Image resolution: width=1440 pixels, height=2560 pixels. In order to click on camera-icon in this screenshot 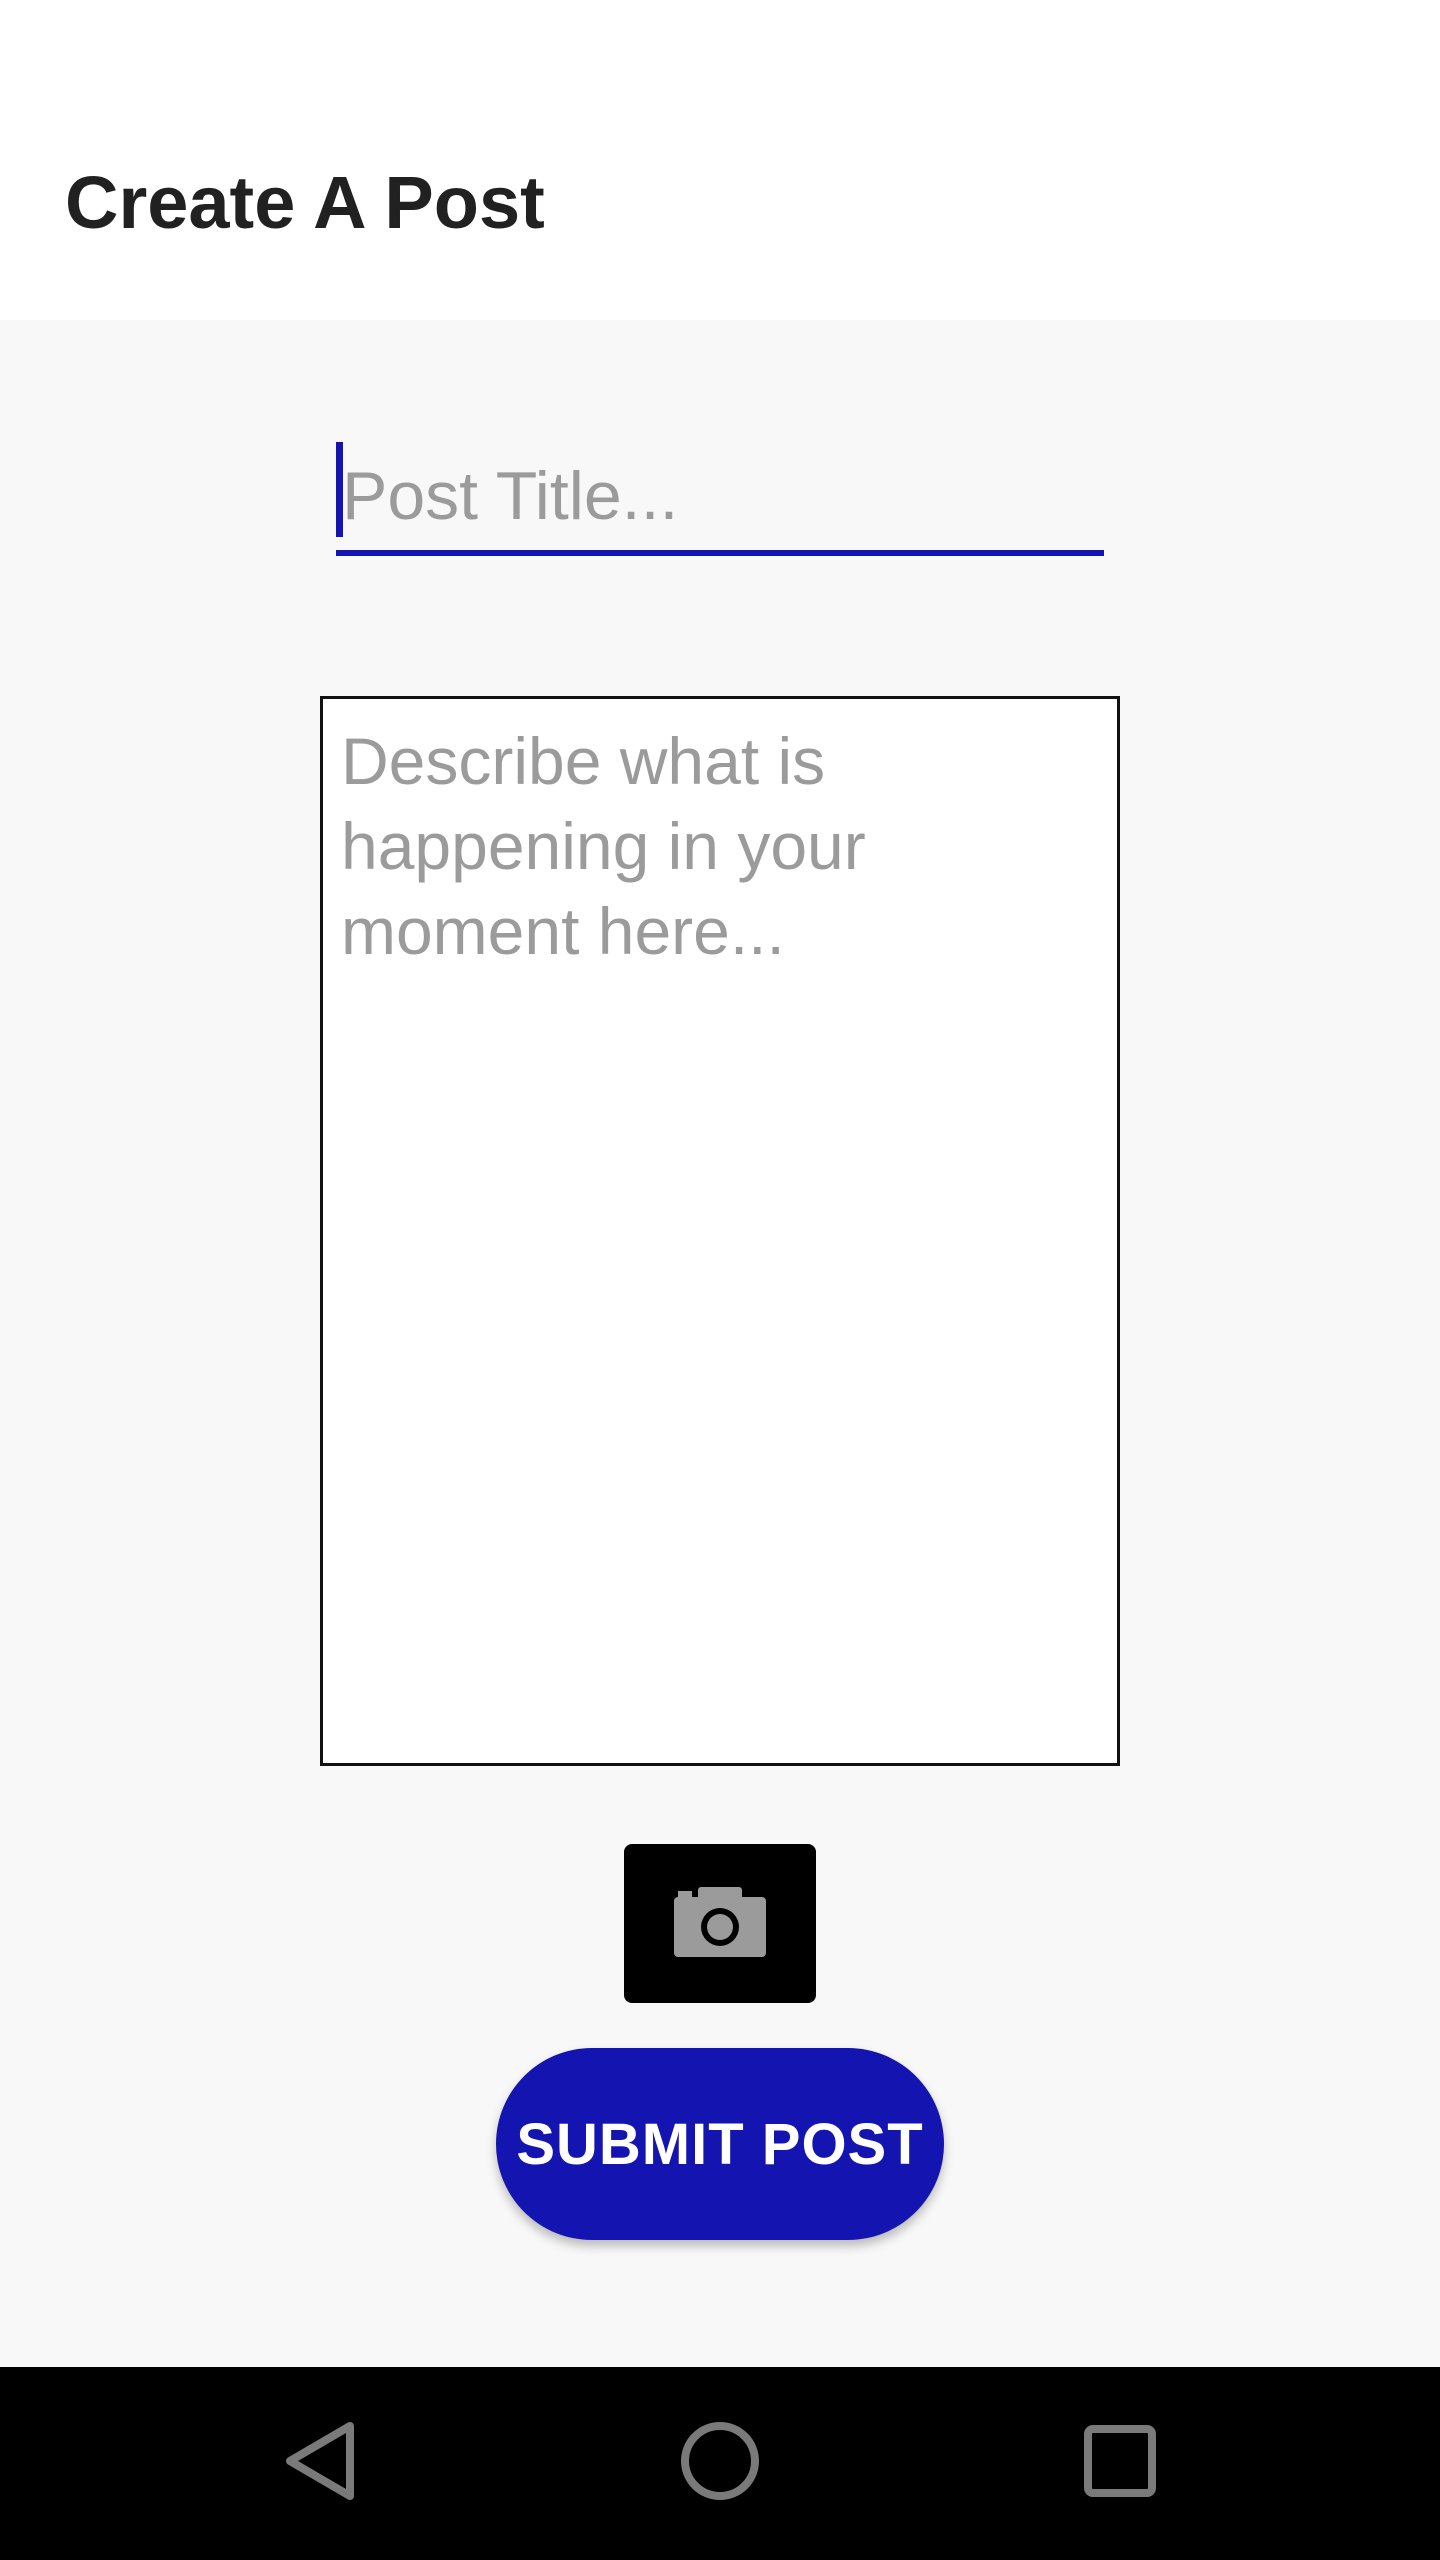, I will do `click(720, 1923)`.